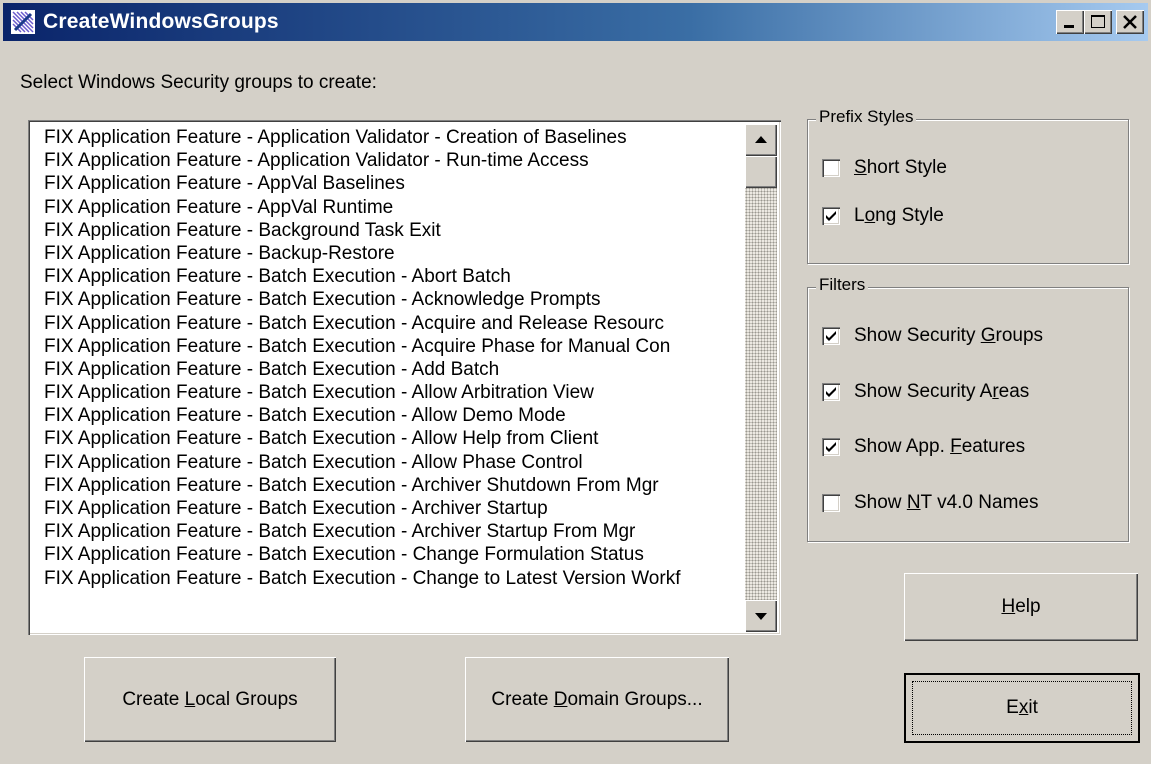 The height and width of the screenshot is (764, 1151). I want to click on show-app-features-label: Show App. Features, so click(940, 446).